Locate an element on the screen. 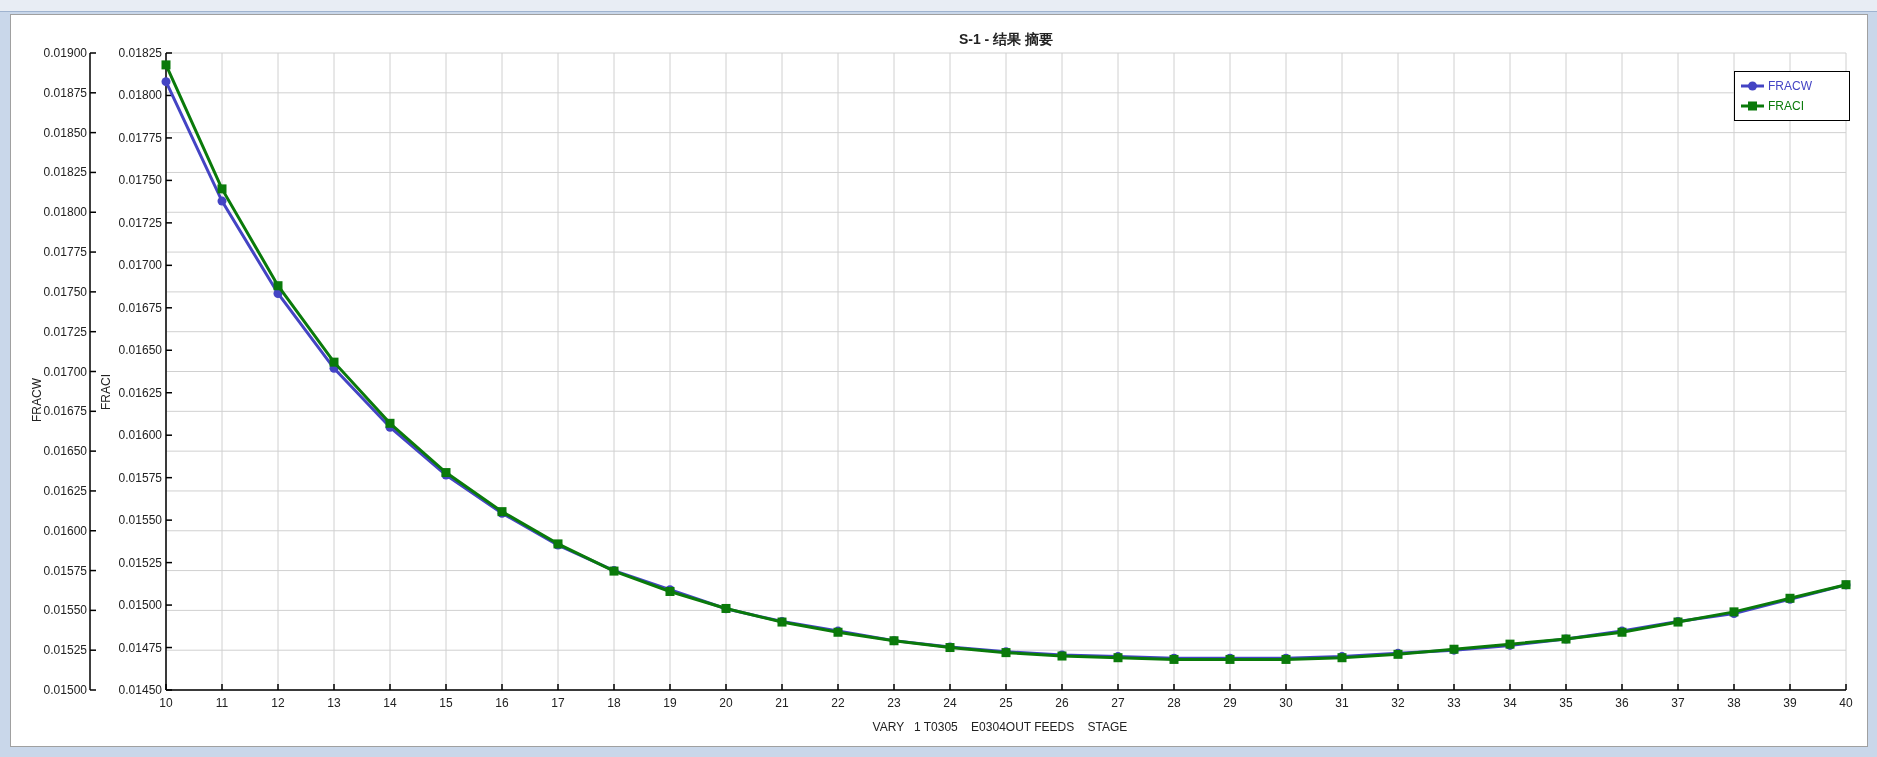 Image resolution: width=1877 pixels, height=757 pixels. legend-label: FRACI is located at coordinates (1786, 106).